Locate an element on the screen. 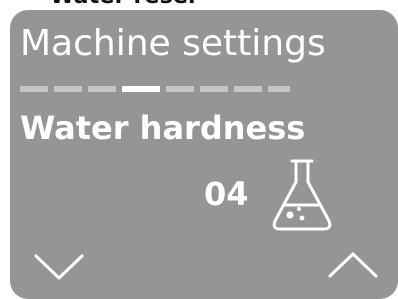  settings-progress is located at coordinates (155, 89).